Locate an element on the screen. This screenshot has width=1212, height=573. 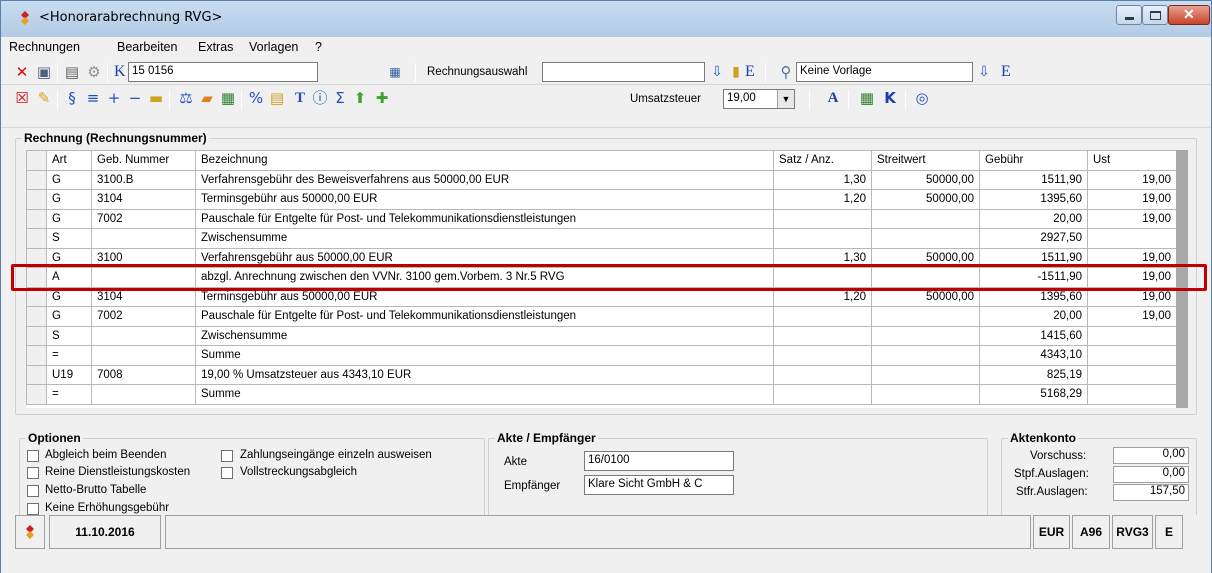
cell-gebuehr: -1511,90 is located at coordinates (1033, 277).